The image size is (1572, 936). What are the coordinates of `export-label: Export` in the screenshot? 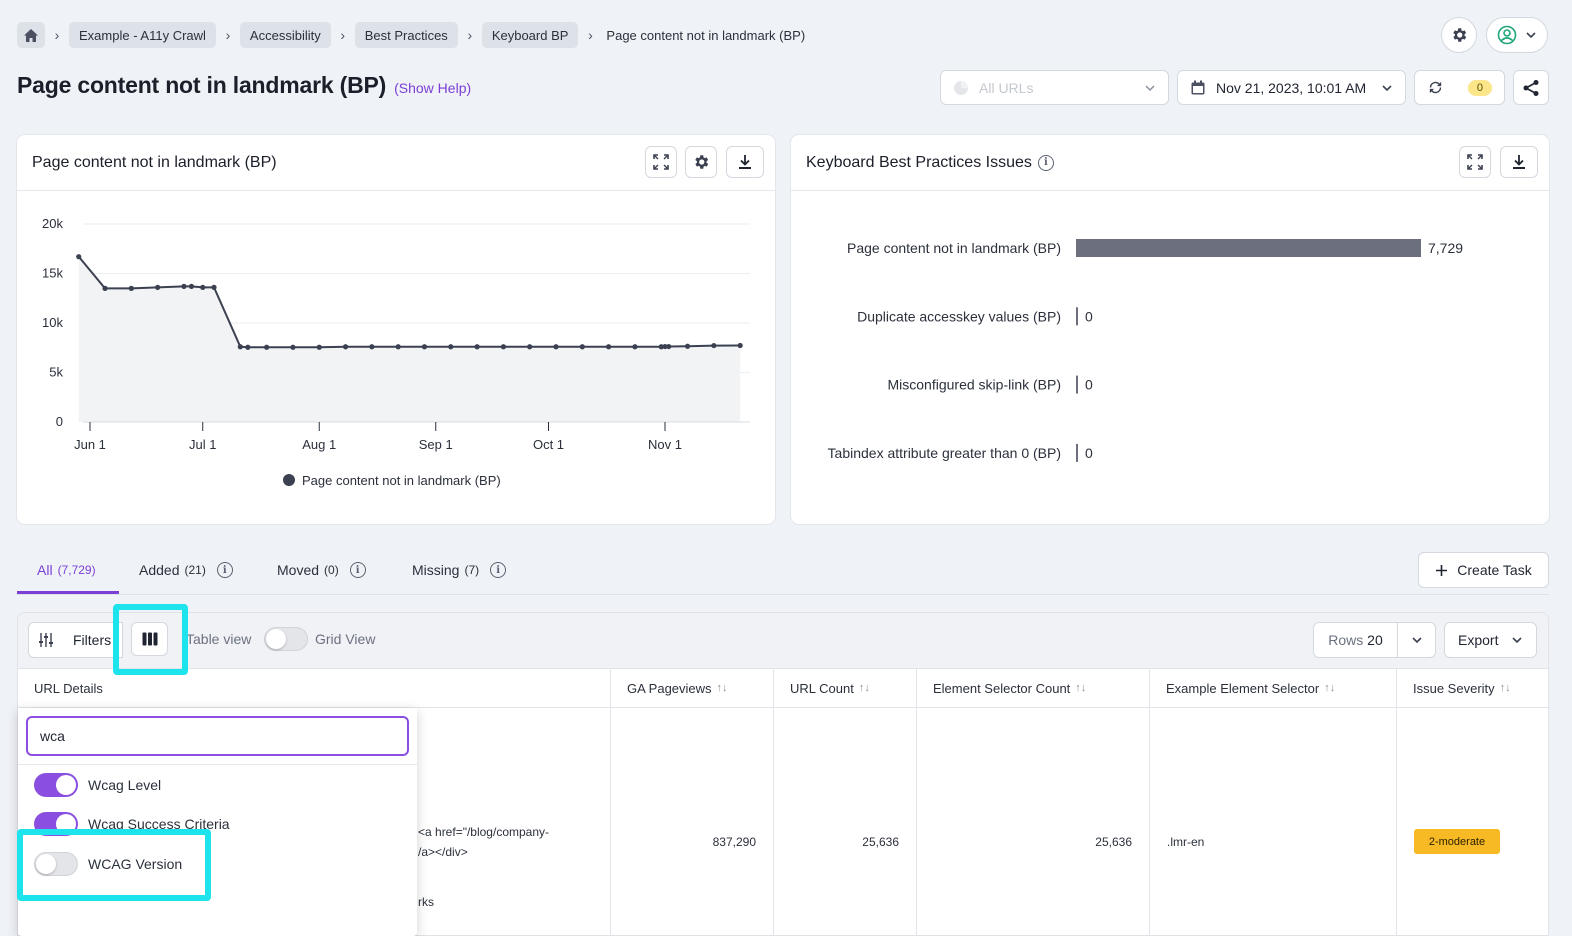 It's located at (1478, 640).